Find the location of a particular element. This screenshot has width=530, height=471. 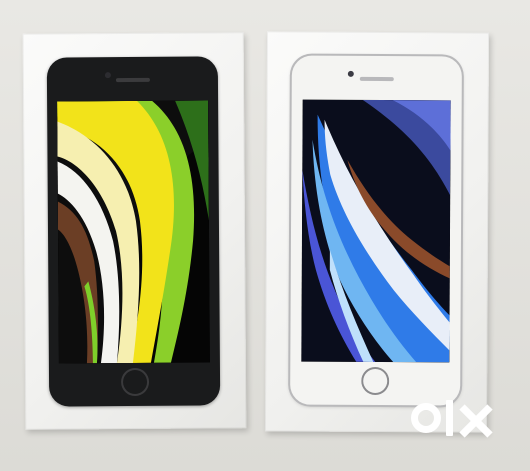

watermark-text: olx is located at coordinates (453, 418).